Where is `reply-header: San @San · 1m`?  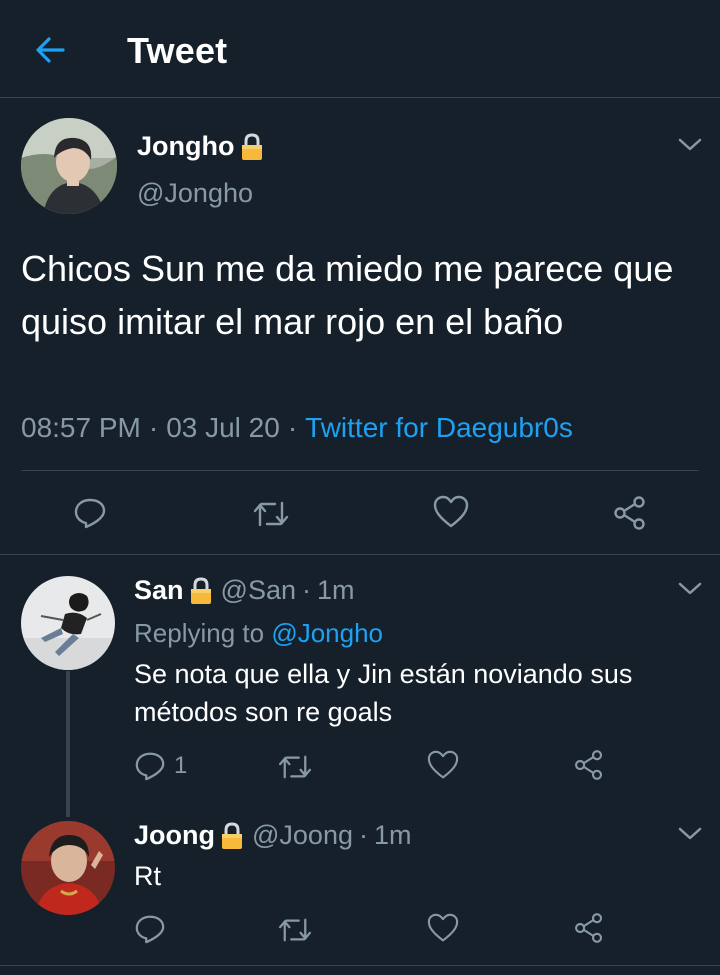 reply-header: San @San · 1m is located at coordinates (244, 590).